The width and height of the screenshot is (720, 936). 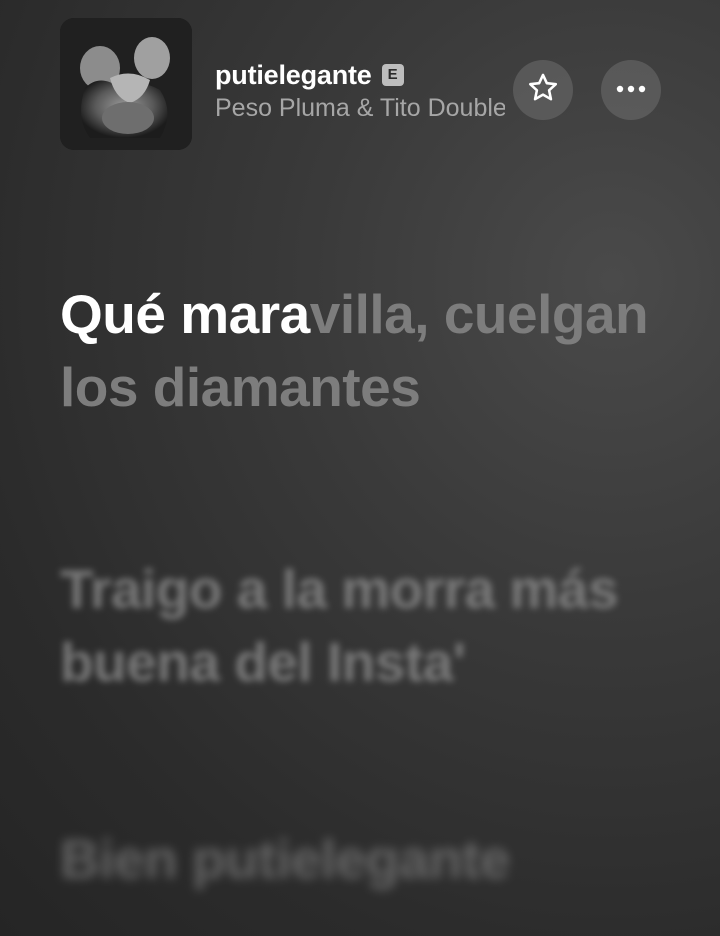 I want to click on star-icon, so click(x=543, y=90).